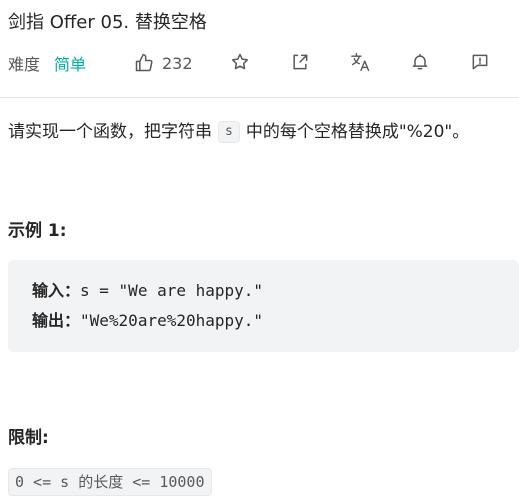 Image resolution: width=519 pixels, height=504 pixels. What do you see at coordinates (172, 320) in the screenshot?
I see `output-value: "We%20are%20happy."` at bounding box center [172, 320].